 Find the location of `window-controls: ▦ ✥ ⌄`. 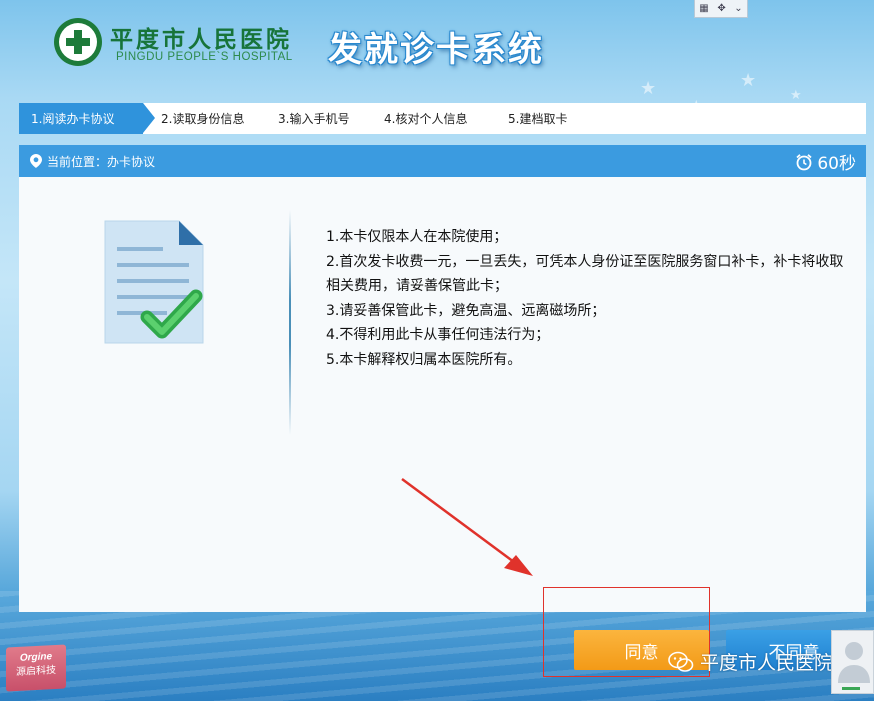

window-controls: ▦ ✥ ⌄ is located at coordinates (721, 9).